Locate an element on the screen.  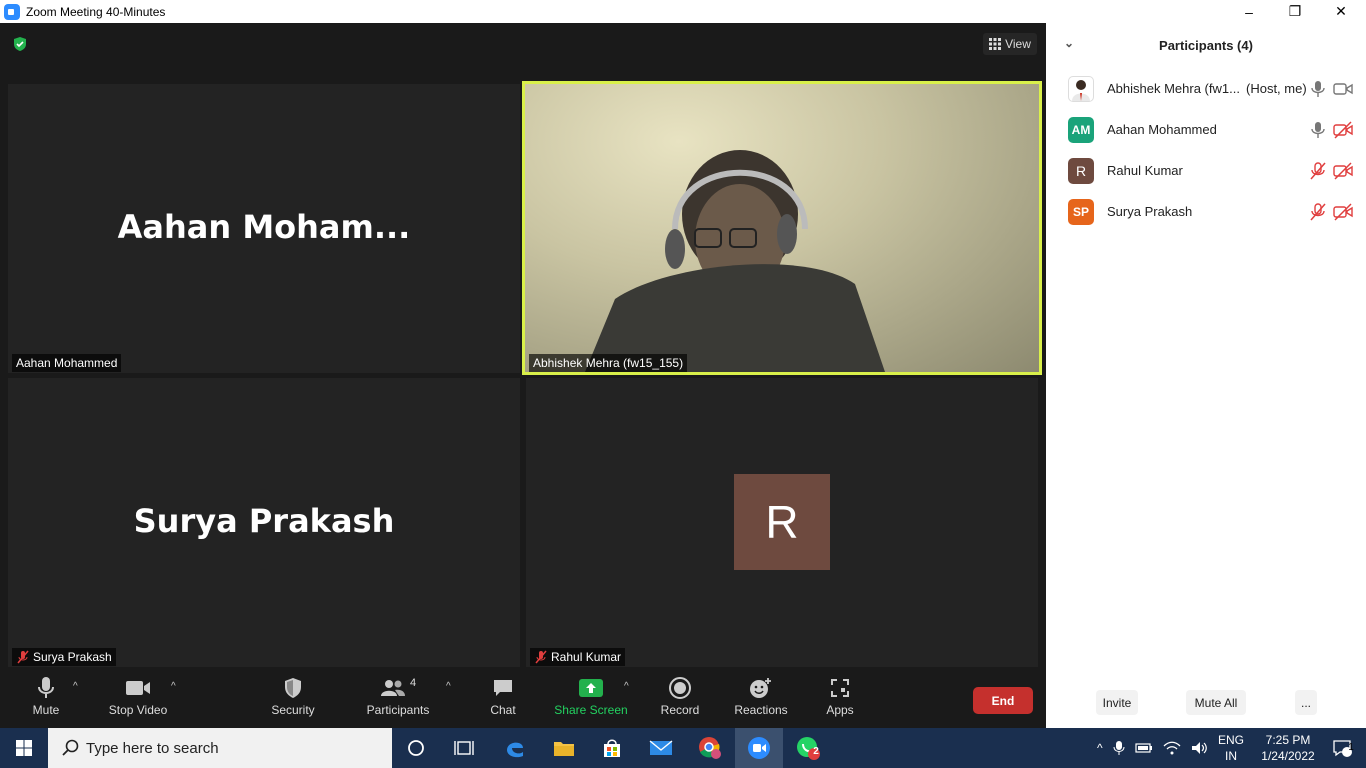
store-bag-icon is located at coordinates (612, 748).